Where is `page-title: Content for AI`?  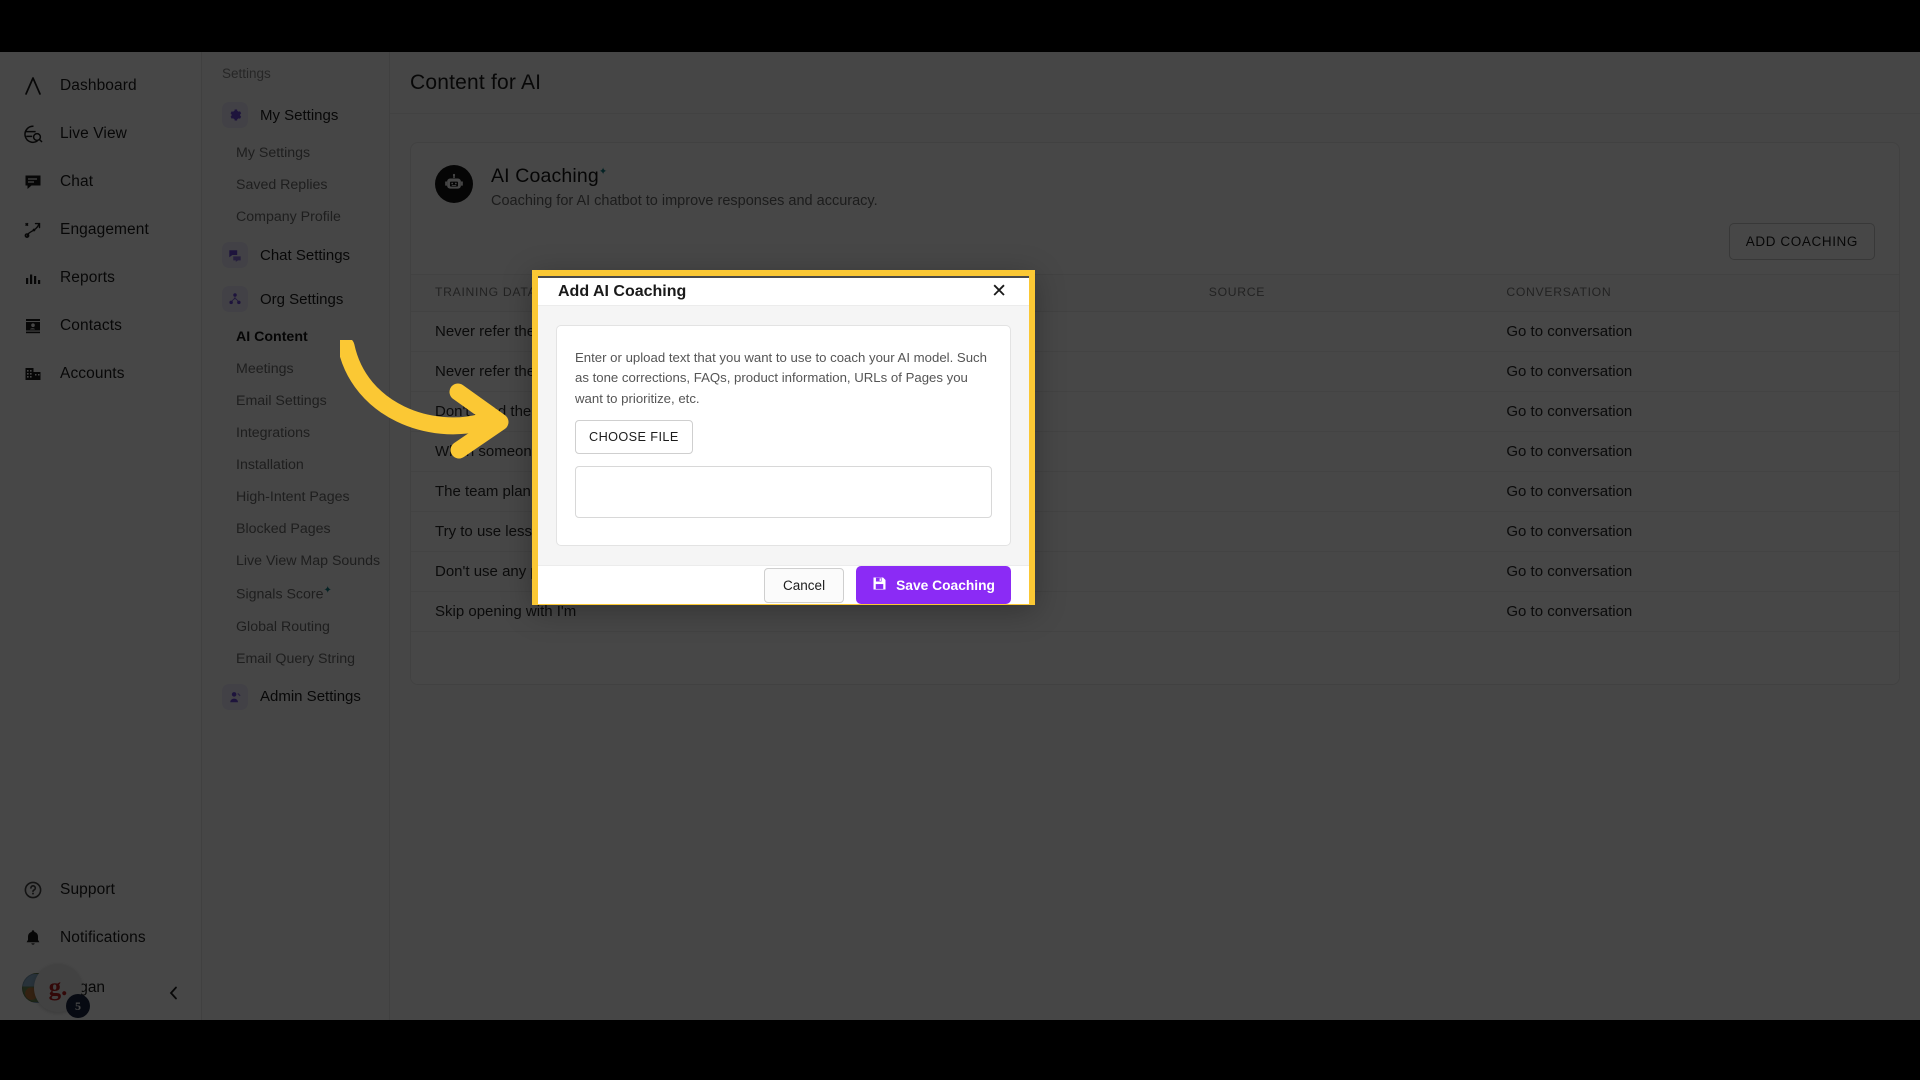 page-title: Content for AI is located at coordinates (476, 82).